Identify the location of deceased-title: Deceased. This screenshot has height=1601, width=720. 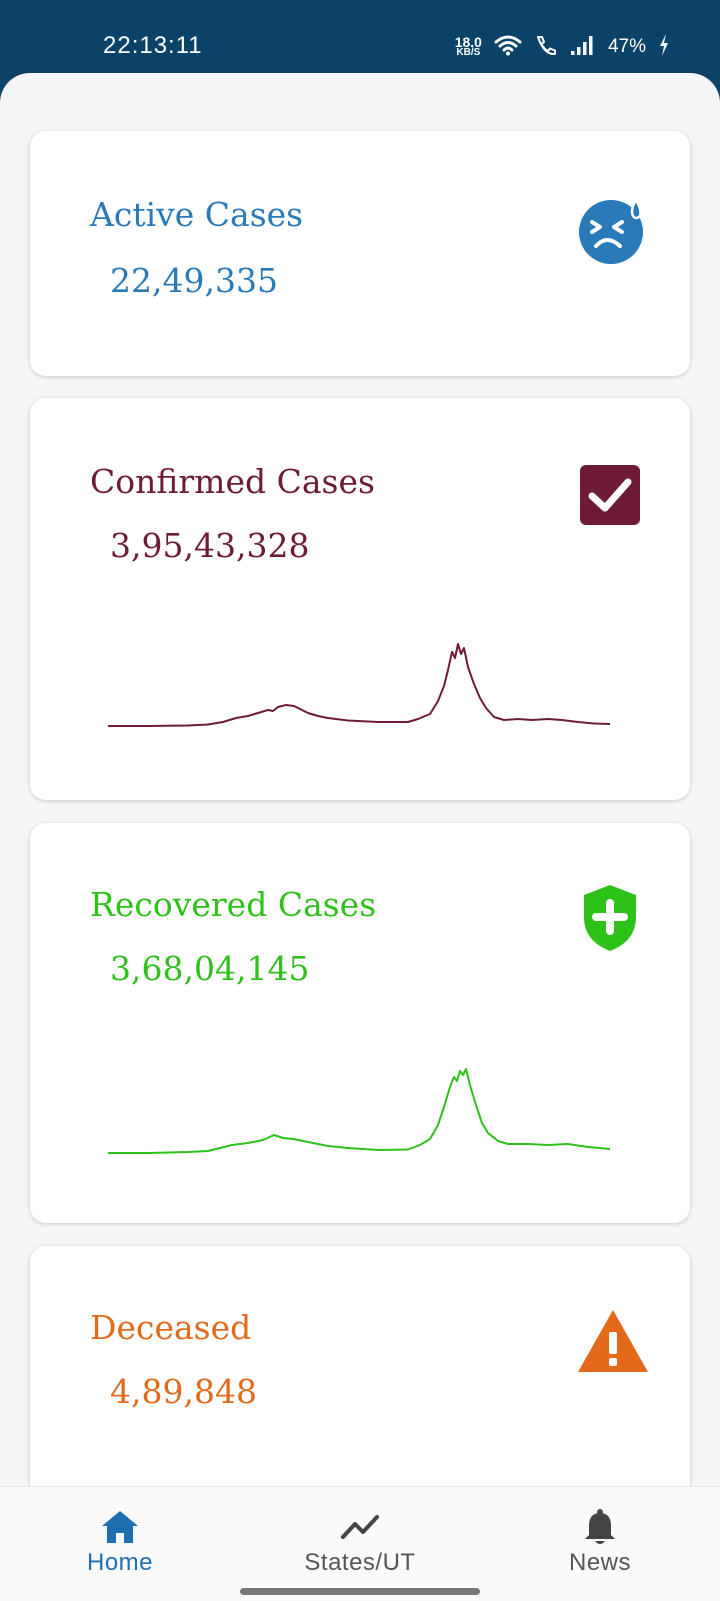
(171, 1327).